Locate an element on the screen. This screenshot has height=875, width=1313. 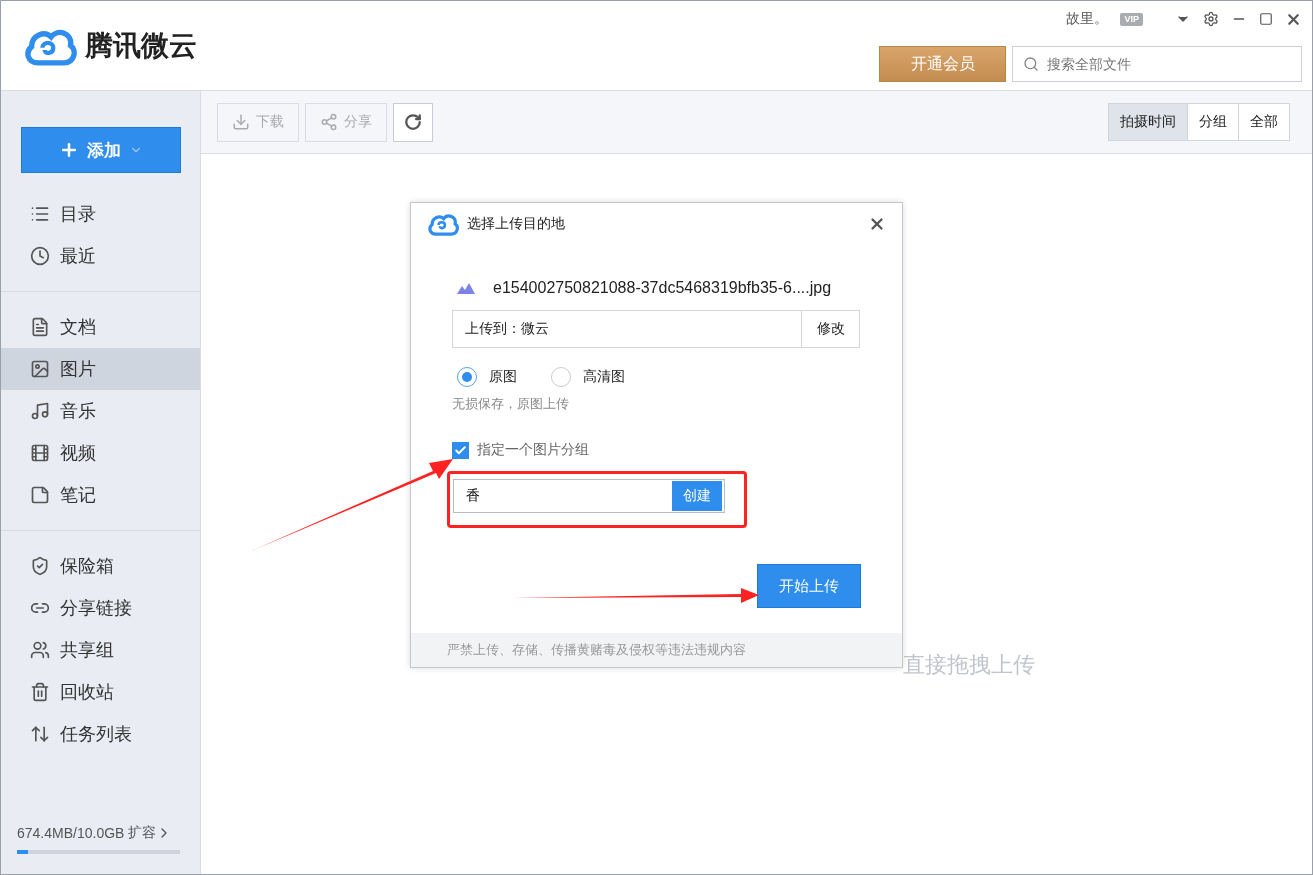
sidebar-item: 任务列表 is located at coordinates (100, 734).